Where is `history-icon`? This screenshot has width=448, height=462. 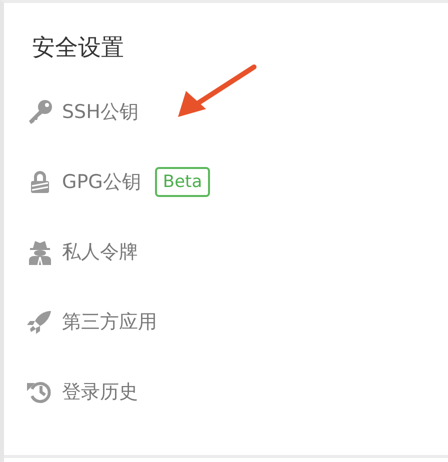
history-icon is located at coordinates (40, 392).